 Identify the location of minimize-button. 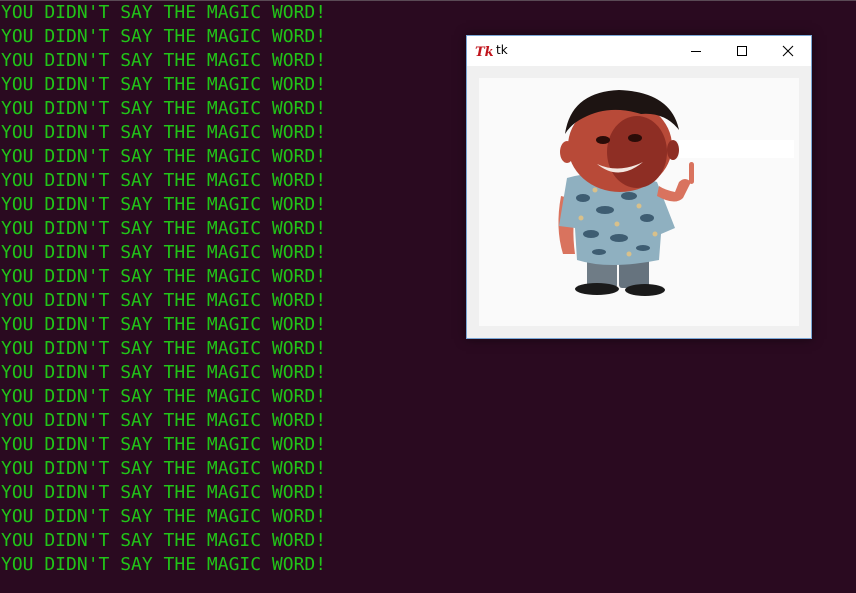
(696, 51).